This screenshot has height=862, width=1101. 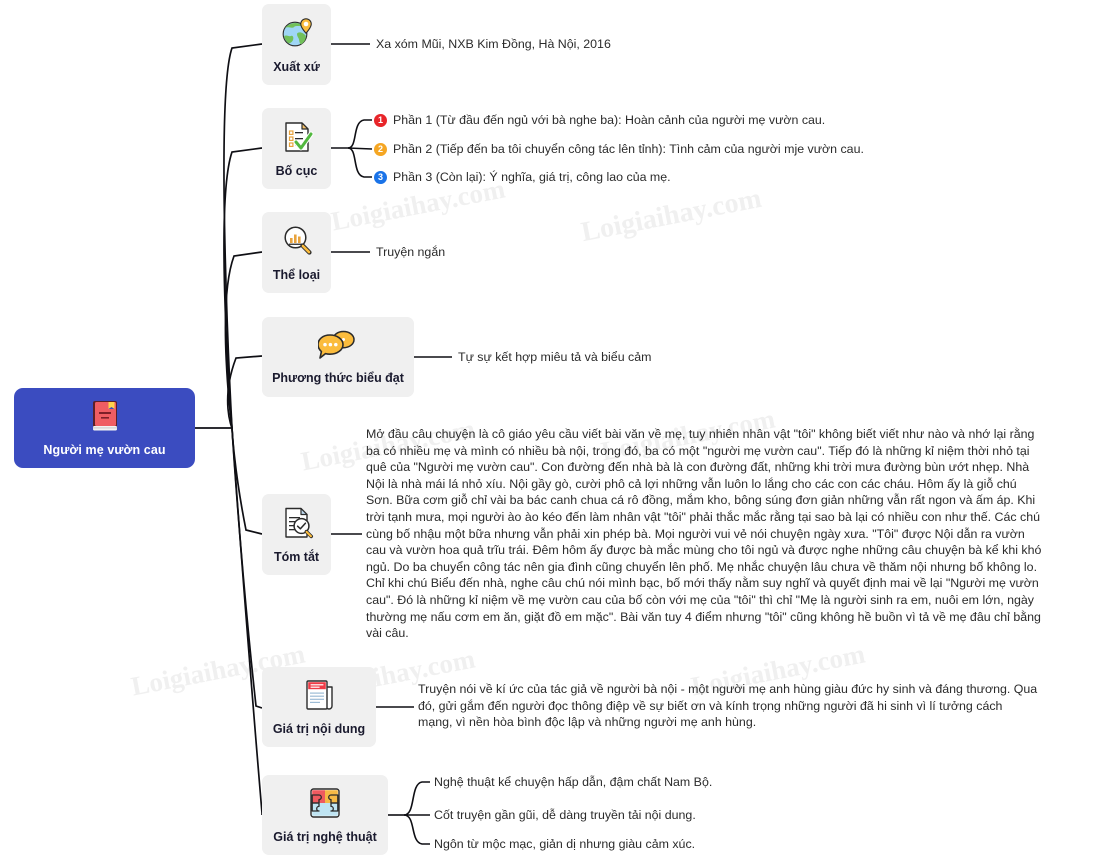 I want to click on branch-node-gia-tri-noi-dung: Giá trị nội dung, so click(x=319, y=707).